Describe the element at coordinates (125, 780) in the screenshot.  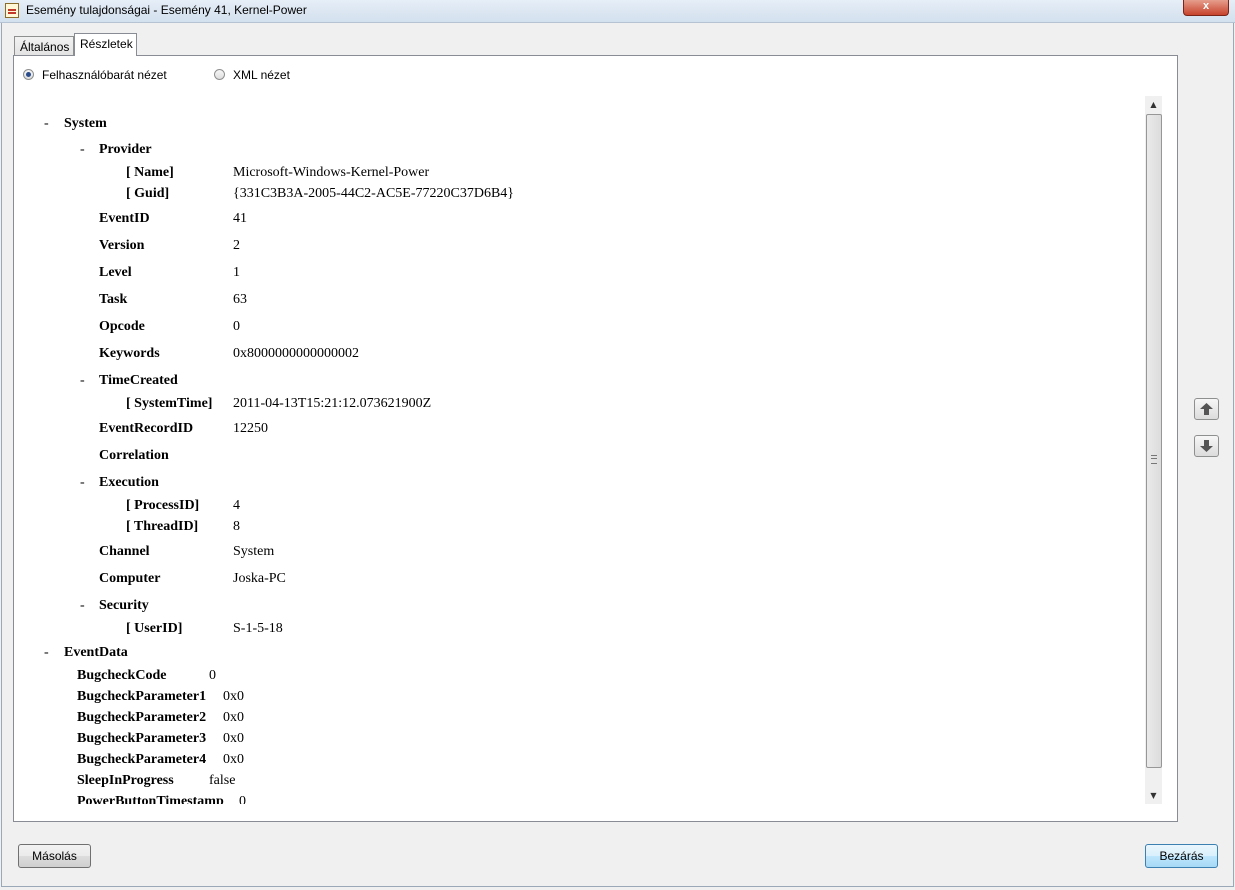
I see `sleepinprogress-key: SleepInProgress` at that location.